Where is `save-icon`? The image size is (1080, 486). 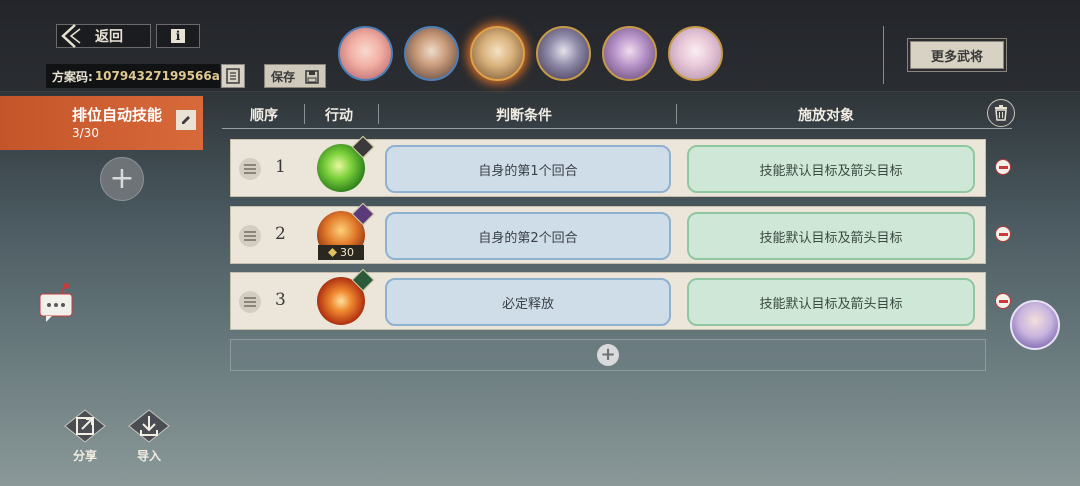
save-icon is located at coordinates (312, 77).